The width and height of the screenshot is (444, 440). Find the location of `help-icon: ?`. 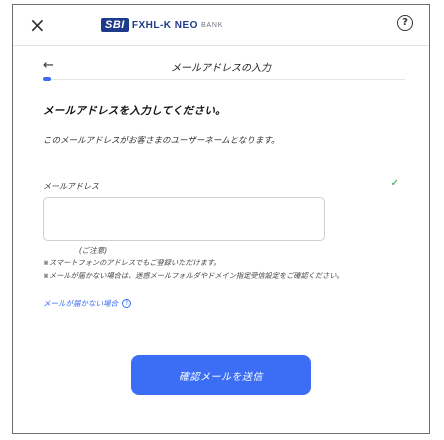

help-icon: ? is located at coordinates (405, 23).